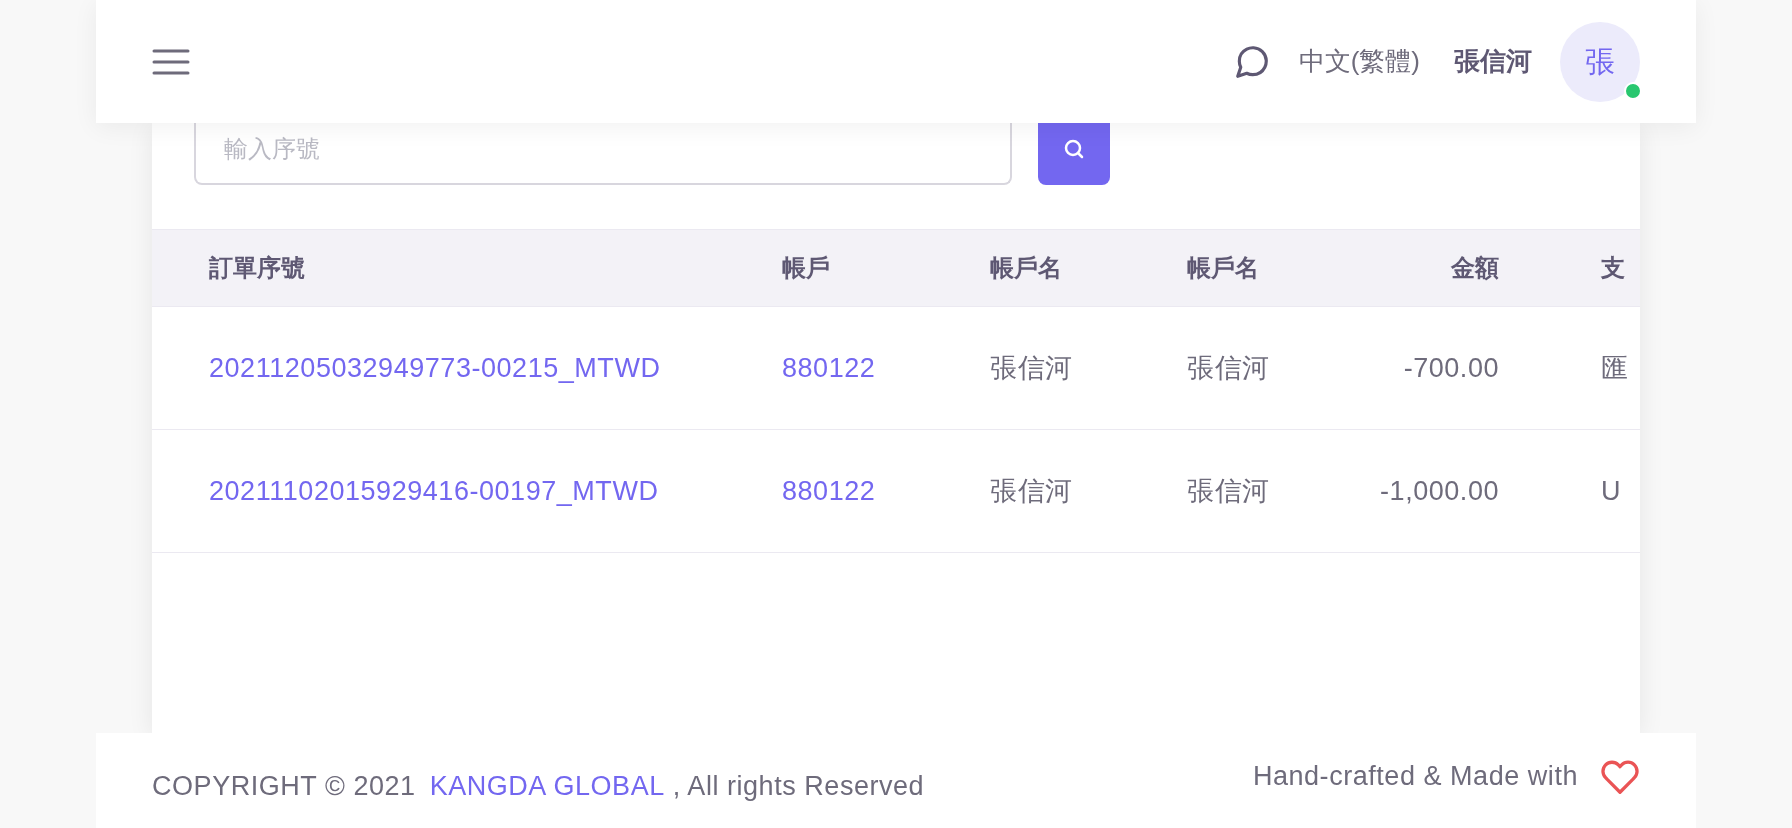  Describe the element at coordinates (1451, 368) in the screenshot. I see `table-cell-text: -700.00` at that location.